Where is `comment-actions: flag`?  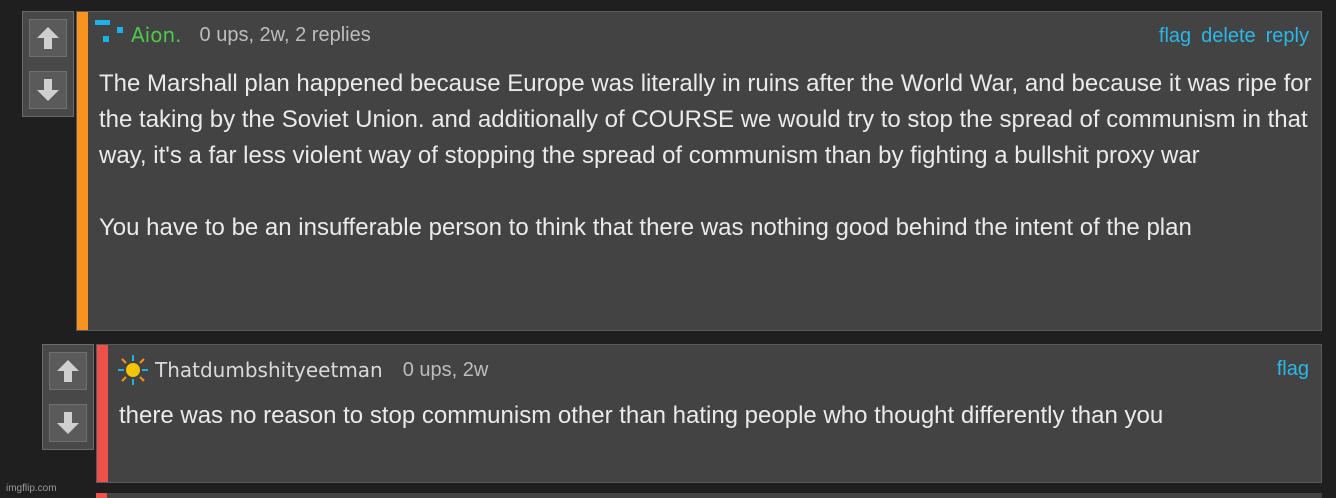
comment-actions: flag is located at coordinates (1293, 369).